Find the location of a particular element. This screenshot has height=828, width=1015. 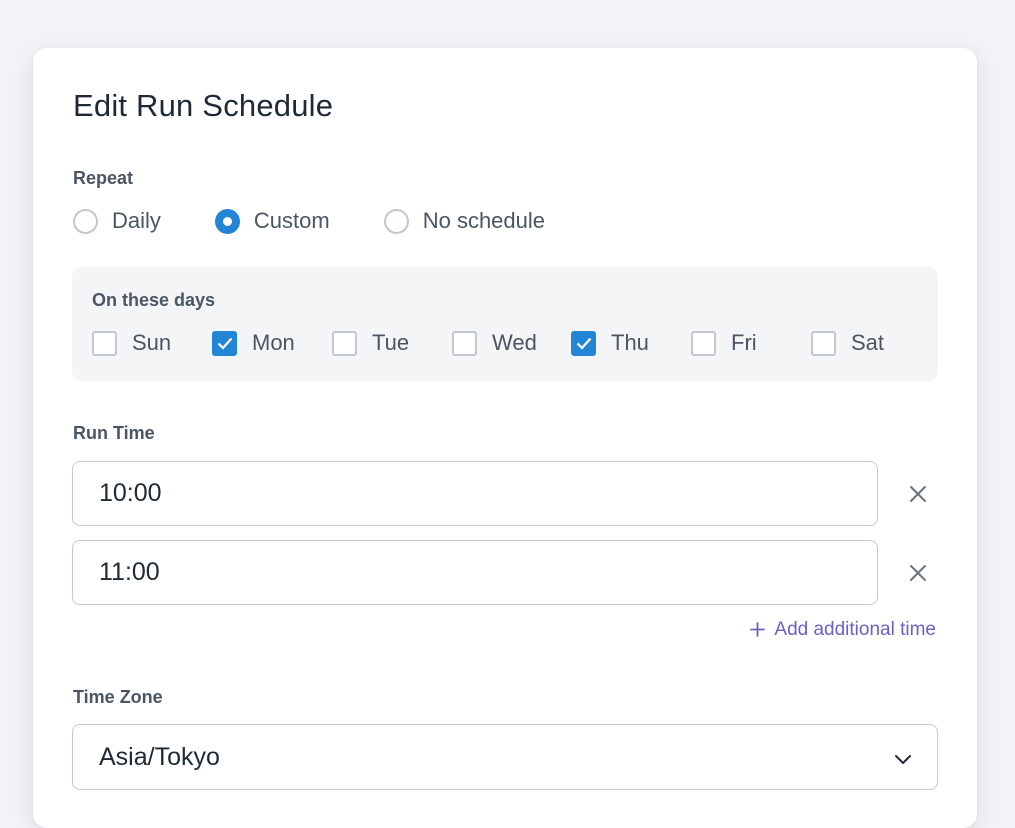

day-checkbox-thu: Thu is located at coordinates (610, 343).